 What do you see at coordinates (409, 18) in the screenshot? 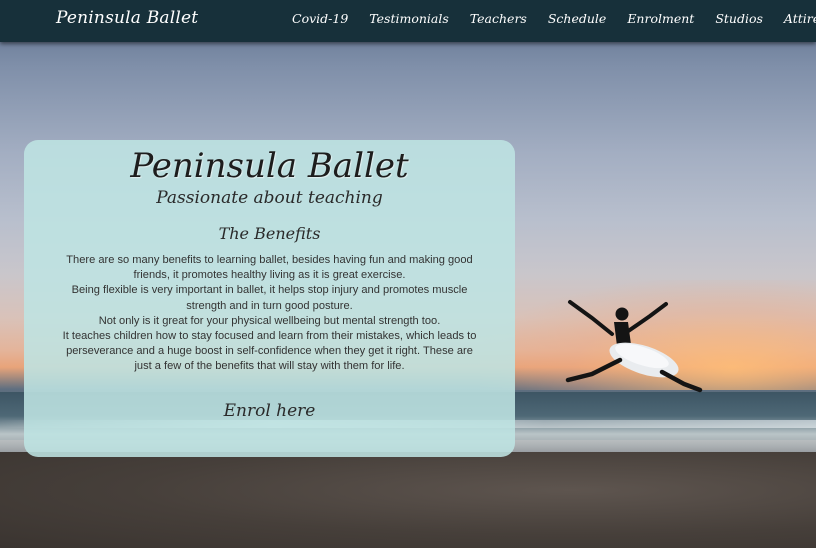
I see `nav-link-testimonials: Testimonials` at bounding box center [409, 18].